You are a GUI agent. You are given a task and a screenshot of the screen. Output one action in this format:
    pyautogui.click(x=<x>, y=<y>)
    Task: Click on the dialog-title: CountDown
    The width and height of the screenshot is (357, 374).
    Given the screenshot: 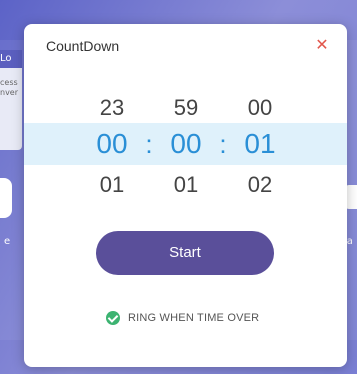 What is the action you would take?
    pyautogui.click(x=83, y=46)
    